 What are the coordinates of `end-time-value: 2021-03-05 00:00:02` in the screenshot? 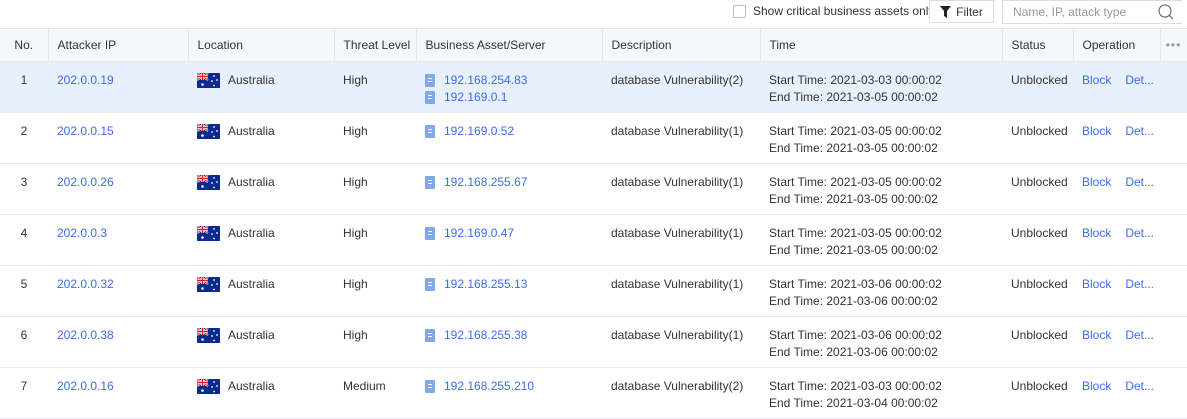 It's located at (882, 250).